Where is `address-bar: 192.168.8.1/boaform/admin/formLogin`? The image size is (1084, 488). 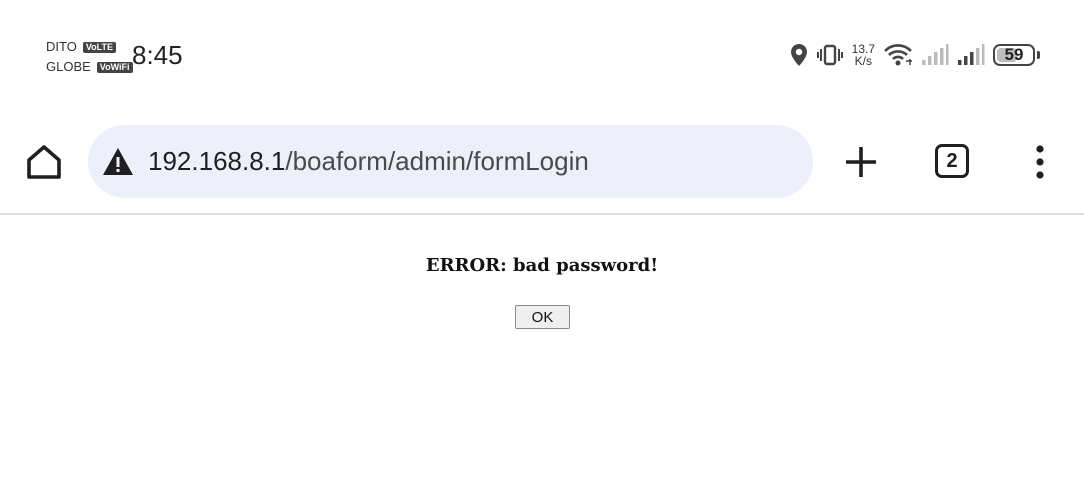
address-bar: 192.168.8.1/boaform/admin/formLogin is located at coordinates (450, 161).